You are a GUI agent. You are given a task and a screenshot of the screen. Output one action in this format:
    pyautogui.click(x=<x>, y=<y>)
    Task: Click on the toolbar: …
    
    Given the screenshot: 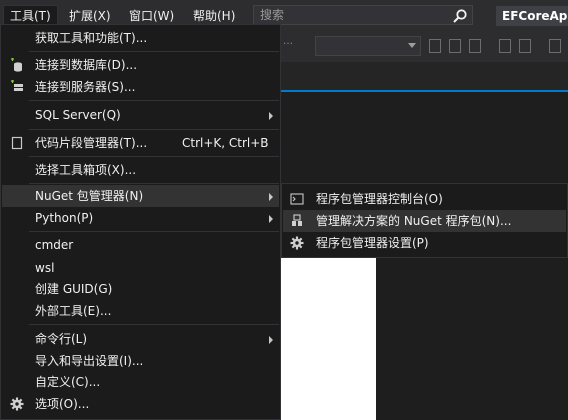 What is the action you would take?
    pyautogui.click(x=424, y=46)
    